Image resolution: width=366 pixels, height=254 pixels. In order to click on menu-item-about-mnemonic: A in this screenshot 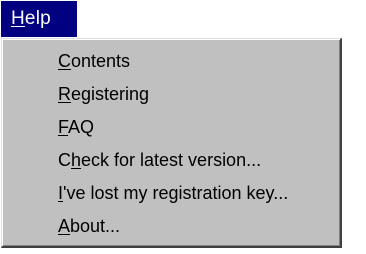, I will do `click(64, 226)`.